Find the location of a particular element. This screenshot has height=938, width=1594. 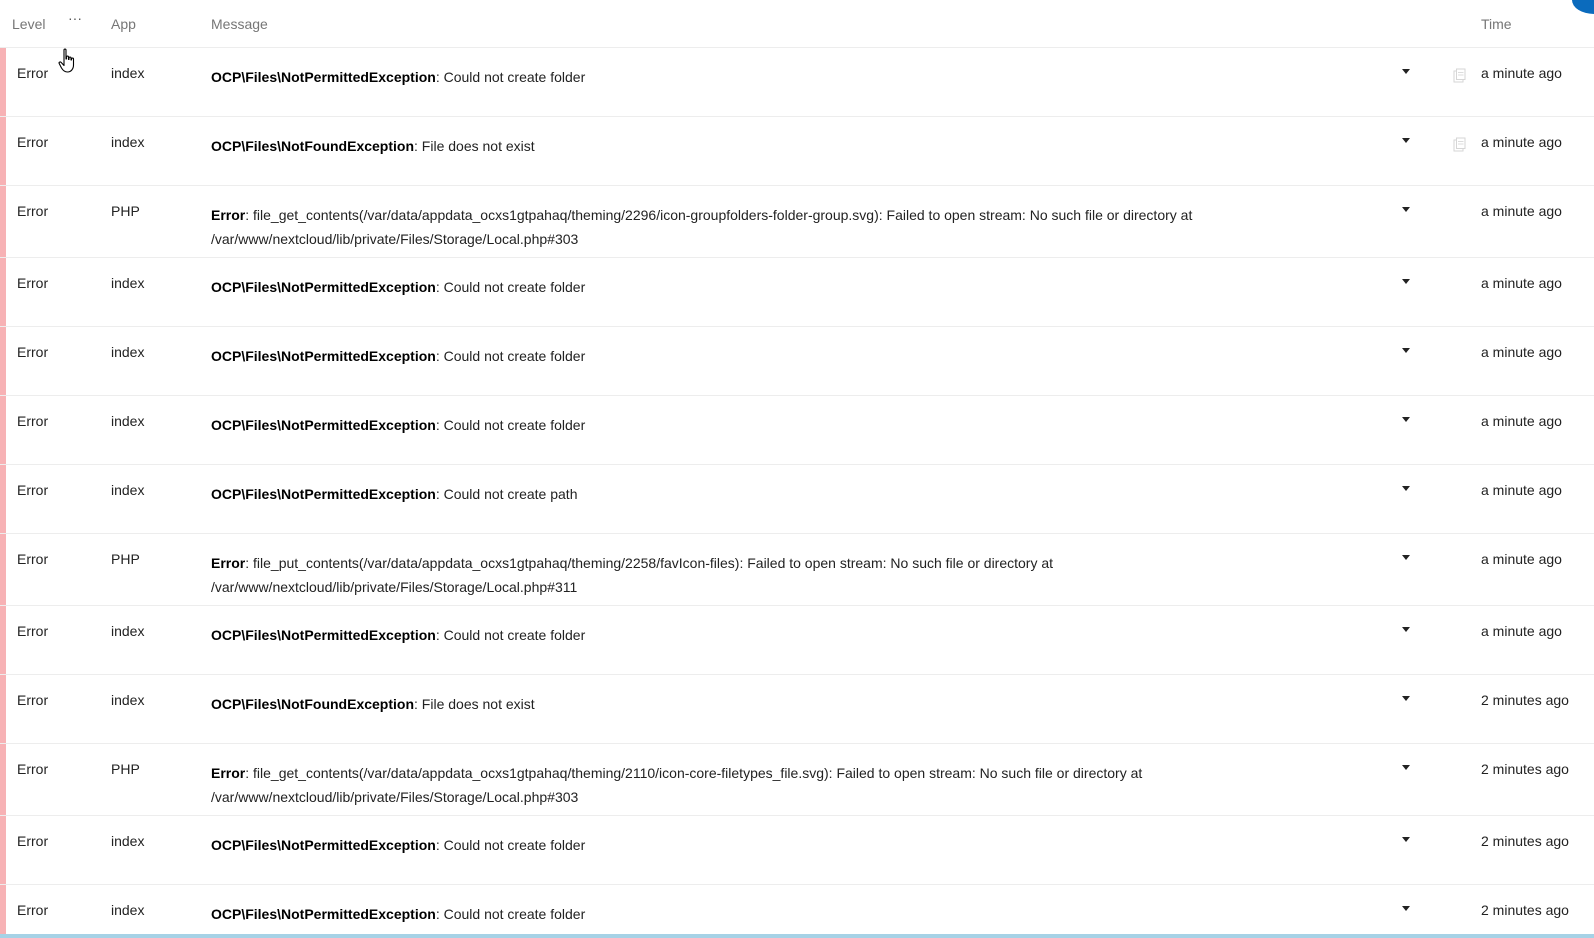

message-text: : File does not exist is located at coordinates (474, 146).